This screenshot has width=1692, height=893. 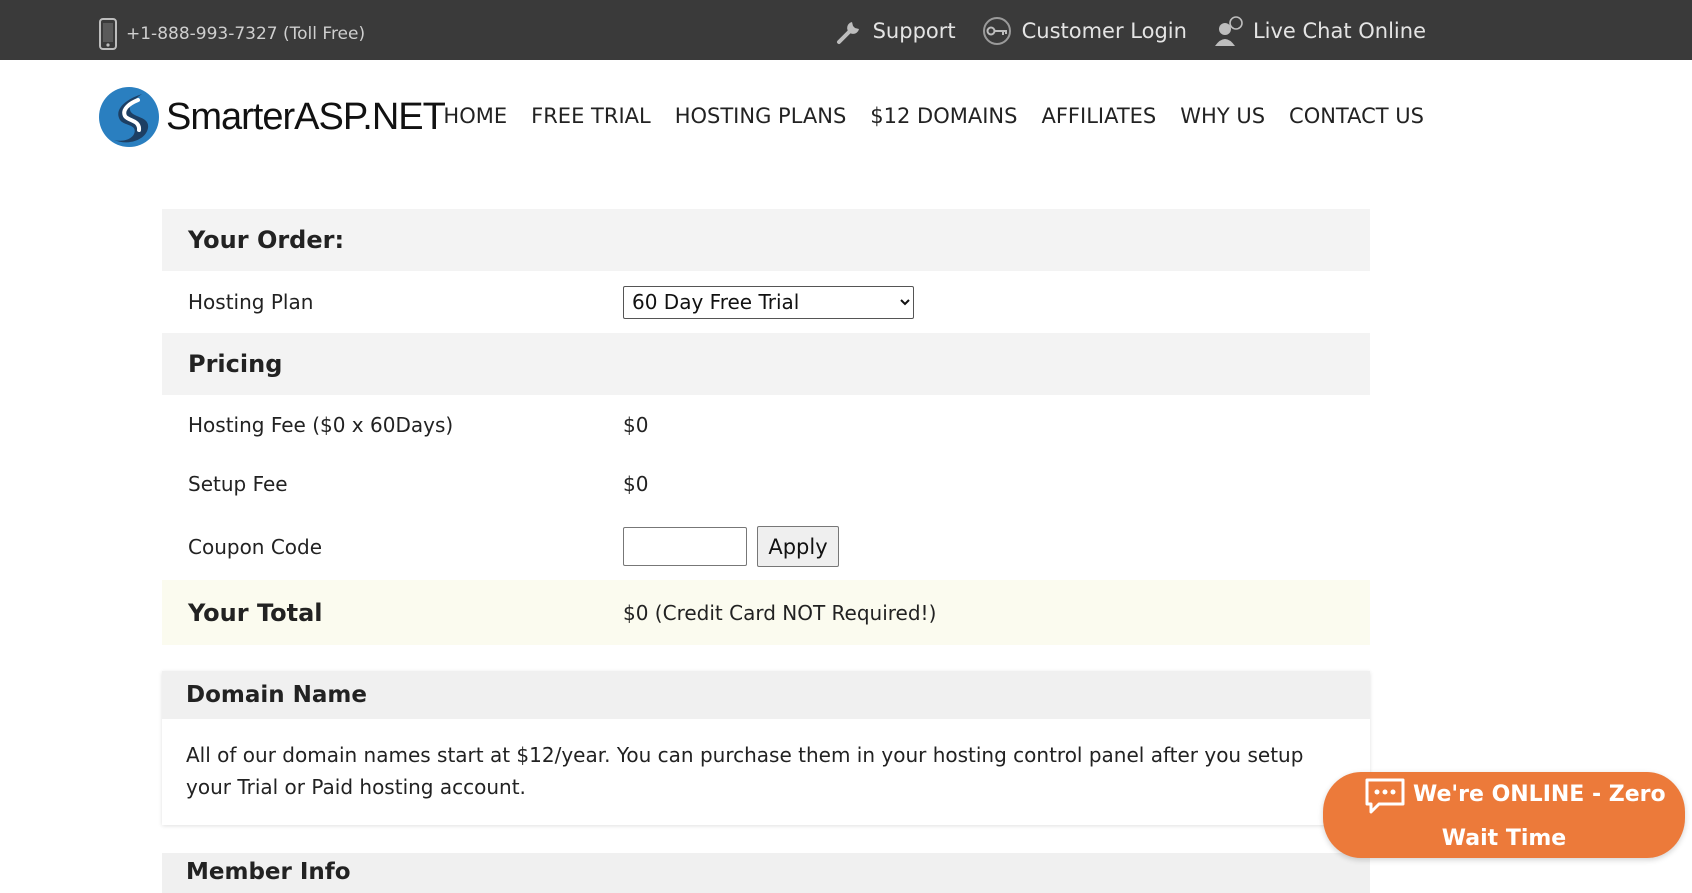 I want to click on domain-name-title: Domain Name, so click(x=276, y=695).